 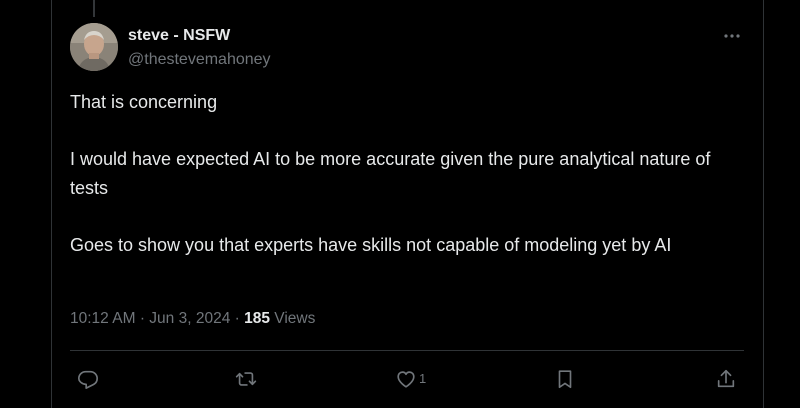 I want to click on more-options-button, so click(x=732, y=36).